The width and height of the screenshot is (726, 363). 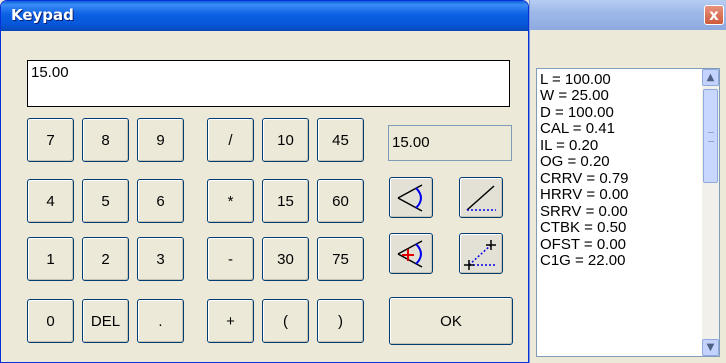 I want to click on key-4: 4, so click(x=50, y=201).